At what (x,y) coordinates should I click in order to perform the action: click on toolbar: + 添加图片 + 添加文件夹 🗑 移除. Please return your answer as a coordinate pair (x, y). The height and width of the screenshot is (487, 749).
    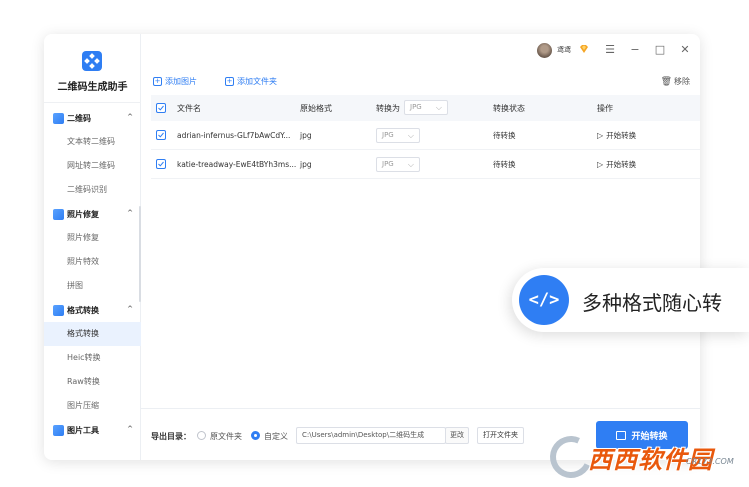
    Looking at the image, I should click on (420, 81).